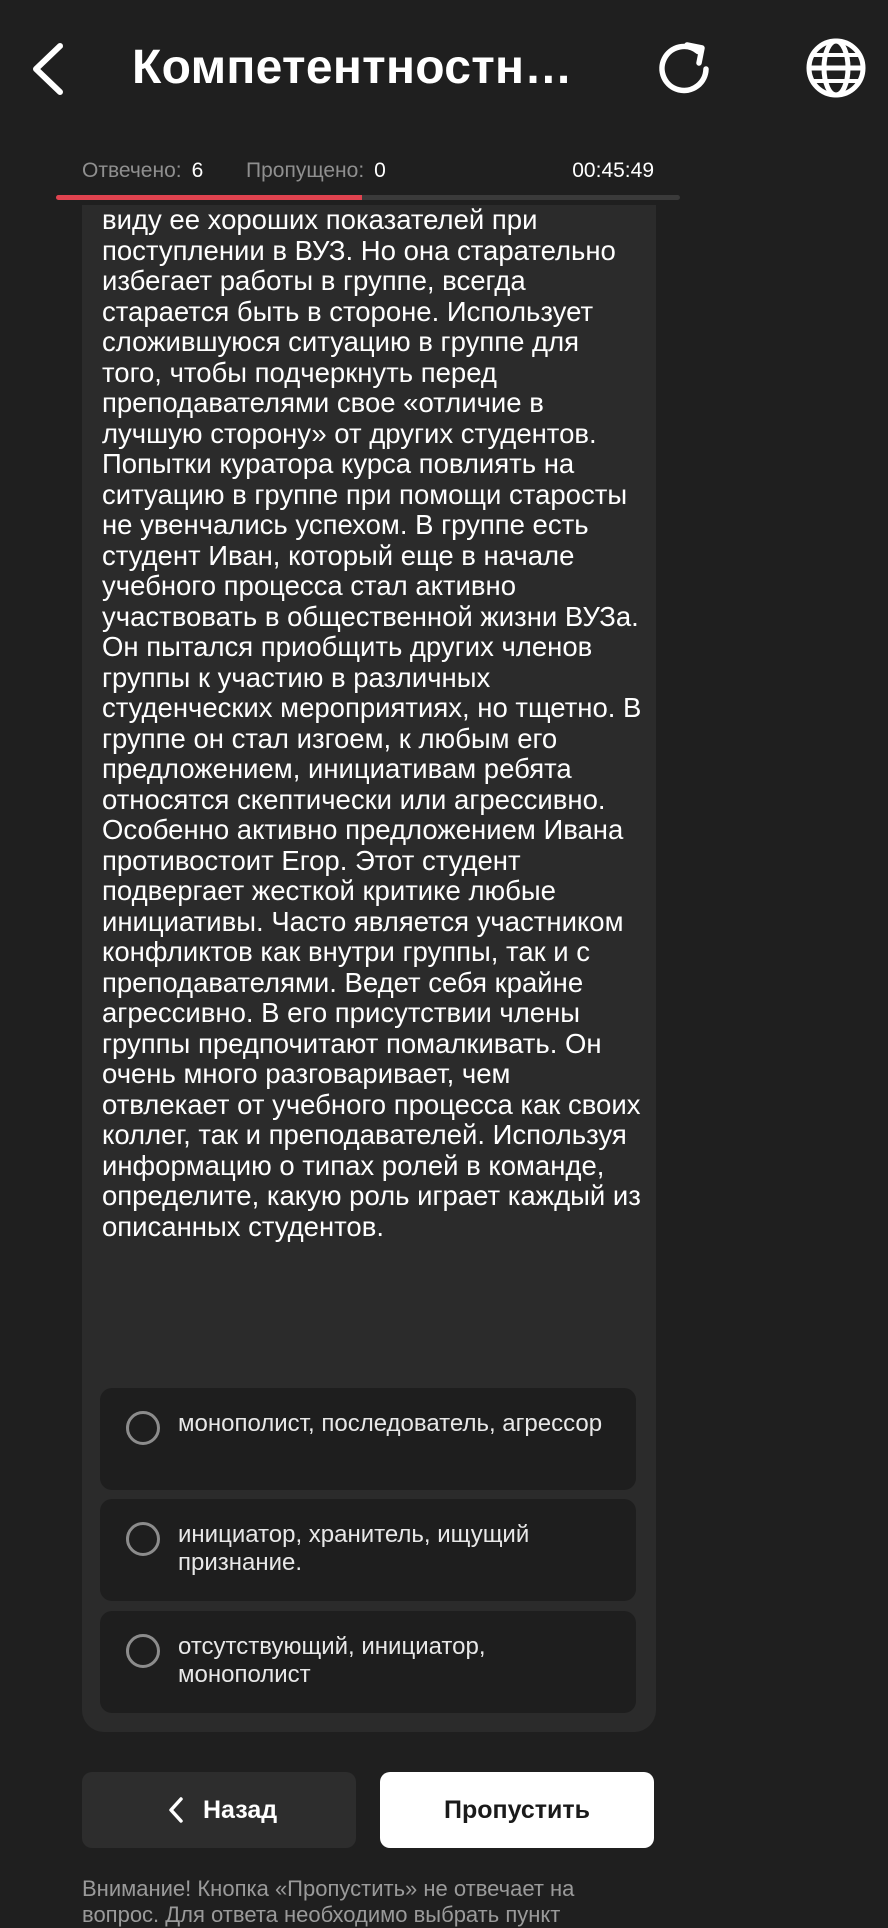  Describe the element at coordinates (354, 1548) in the screenshot. I see `answer-option-label: инициатор, хранитель, ищущий признание.` at that location.